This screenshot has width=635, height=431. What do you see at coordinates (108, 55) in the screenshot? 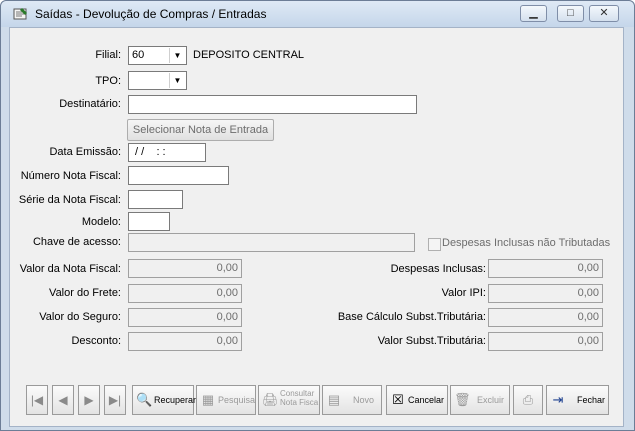
I see `filial-label: Filial:` at bounding box center [108, 55].